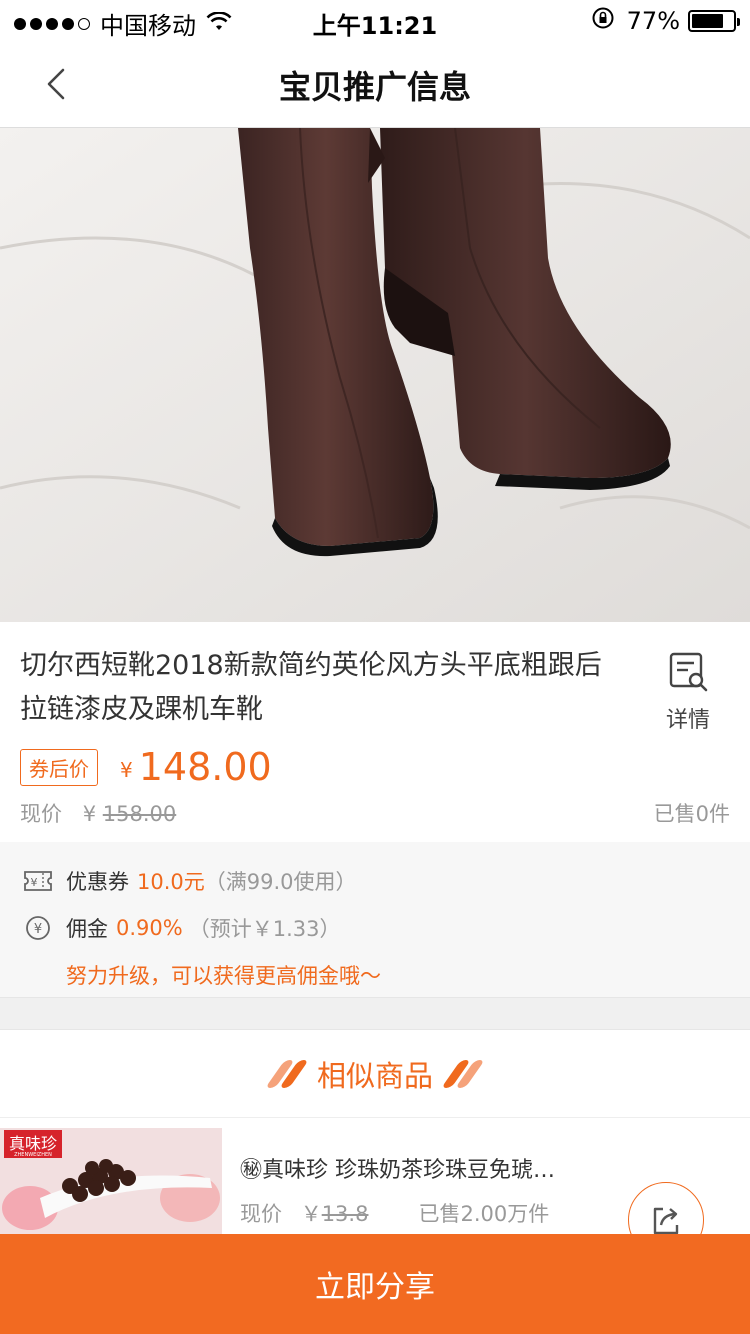 This screenshot has width=750, height=1334. Describe the element at coordinates (691, 814) in the screenshot. I see `sold-count: 已售0件` at that location.